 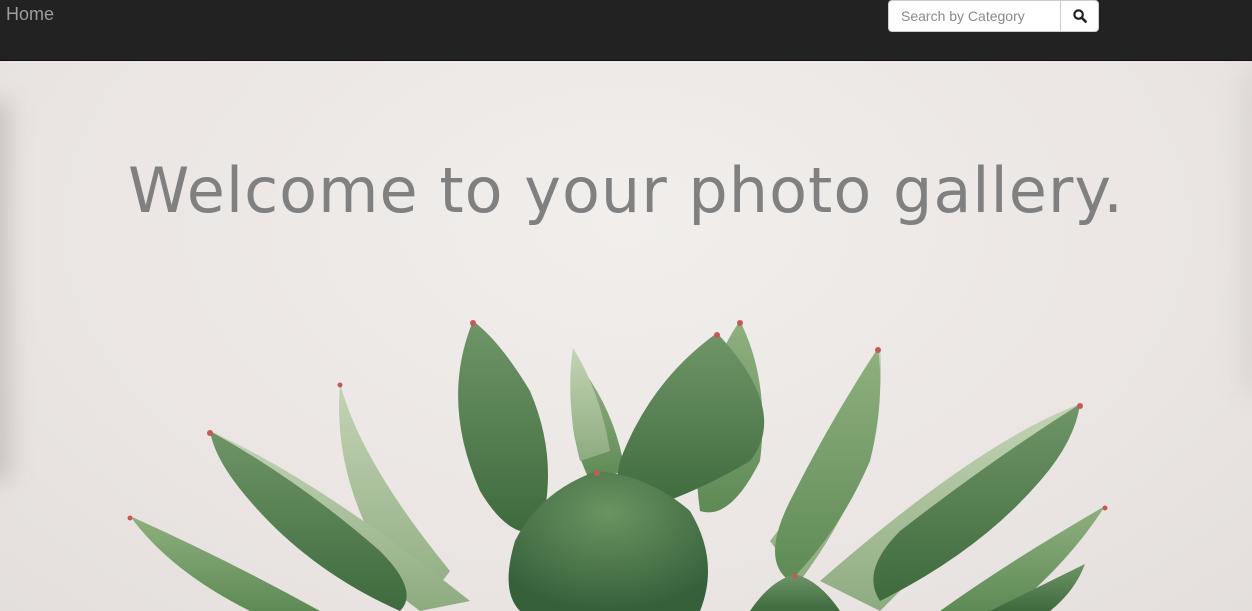 What do you see at coordinates (974, 16) in the screenshot?
I see `search-input` at bounding box center [974, 16].